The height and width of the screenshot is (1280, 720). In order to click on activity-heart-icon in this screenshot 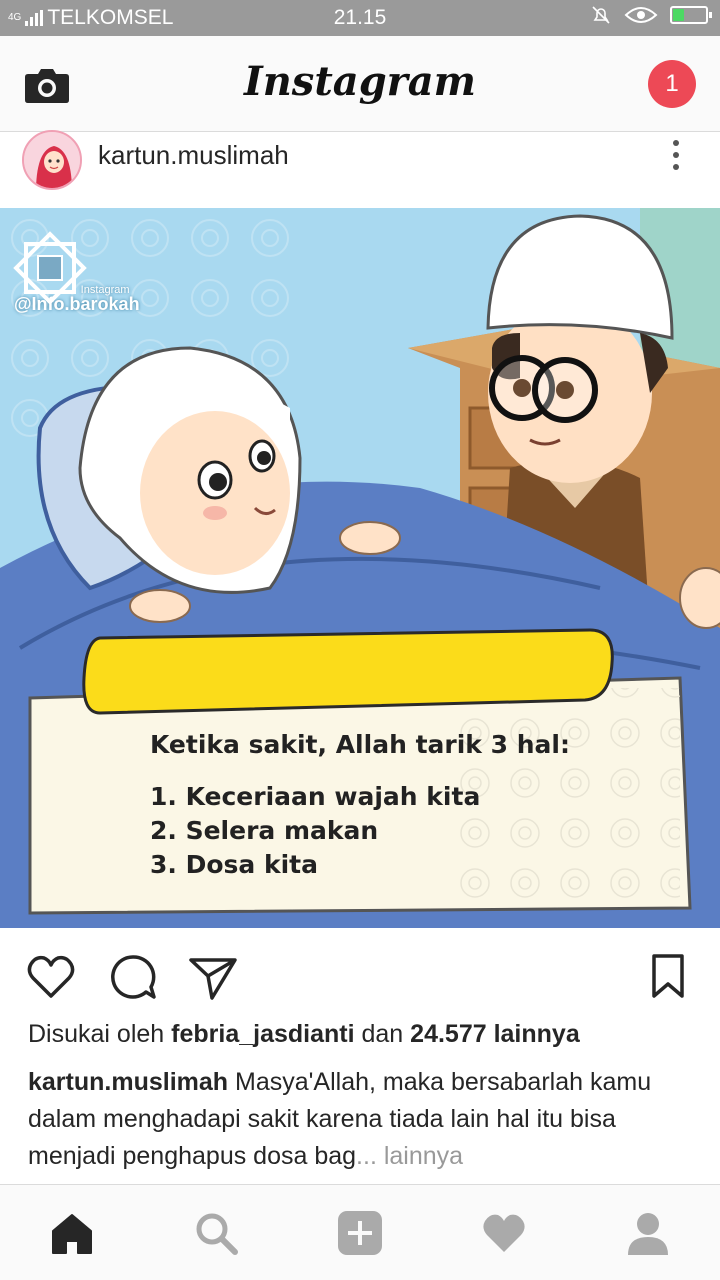, I will do `click(504, 1233)`.